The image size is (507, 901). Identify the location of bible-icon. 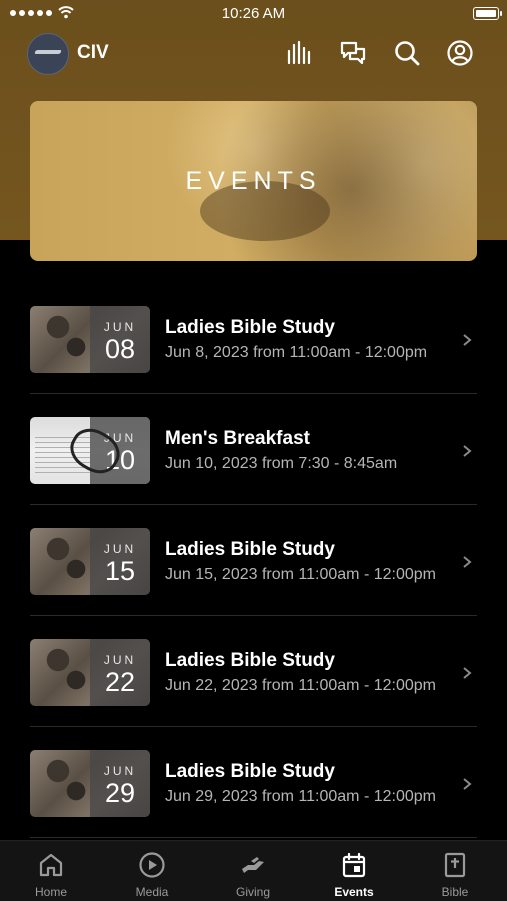
(455, 865).